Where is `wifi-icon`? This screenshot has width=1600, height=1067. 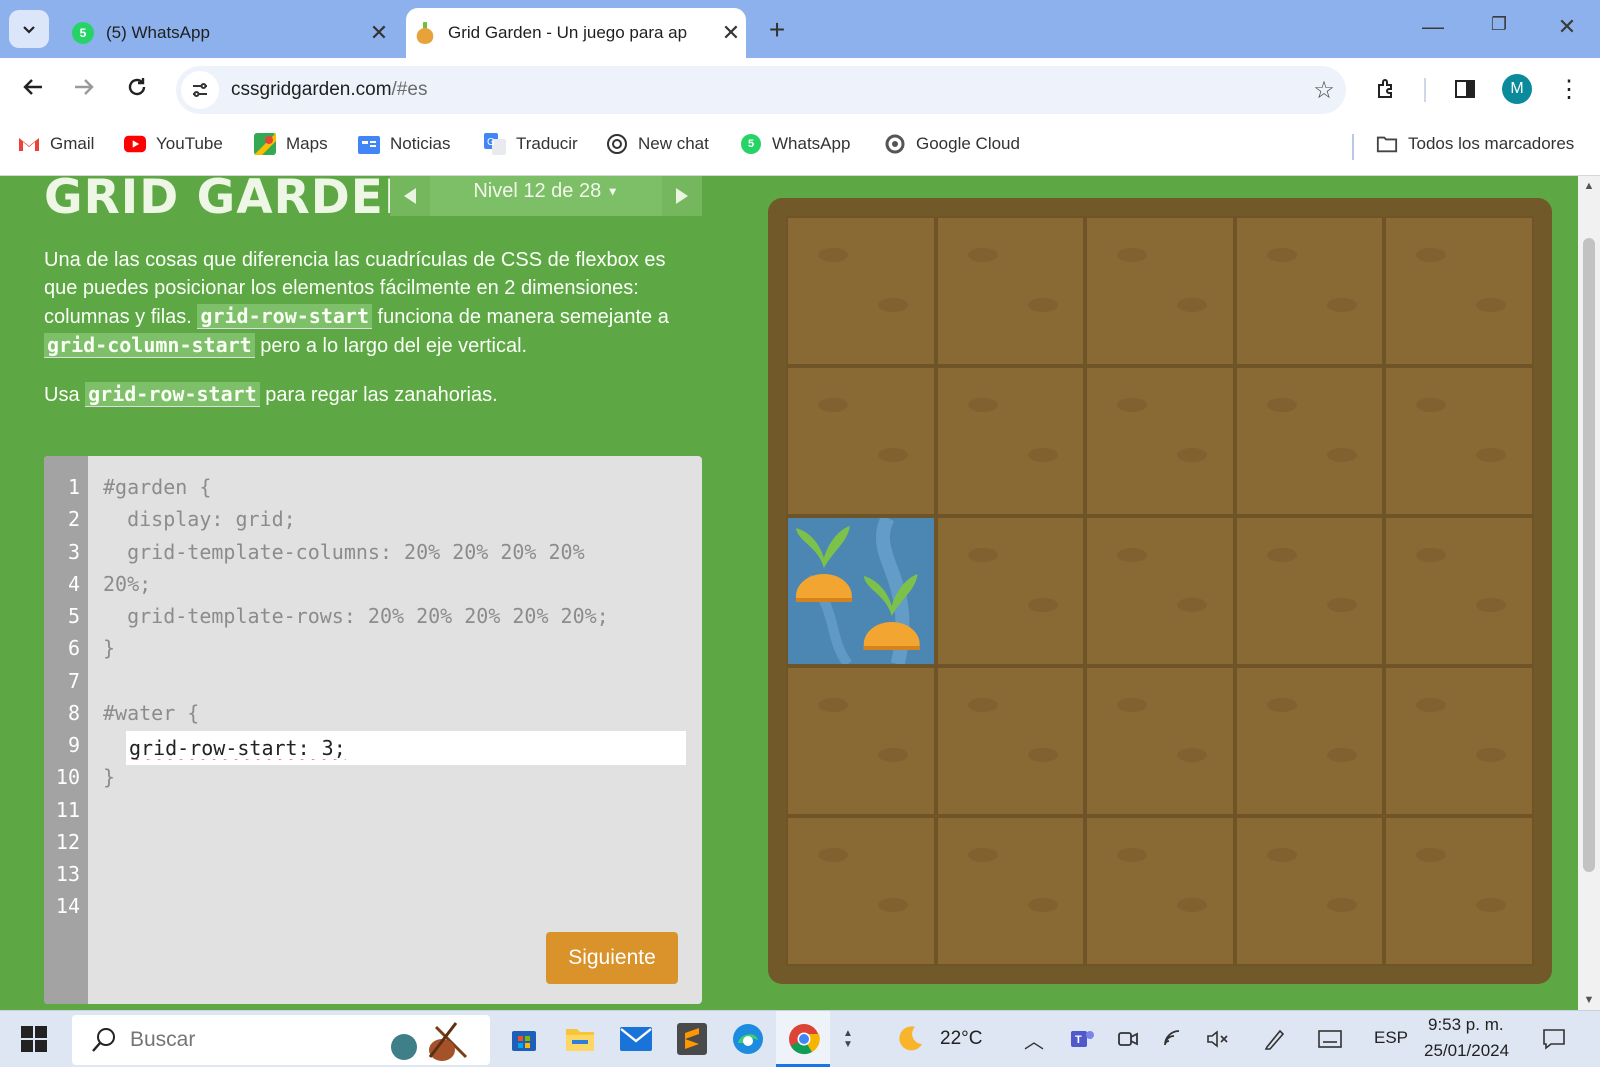
wifi-icon is located at coordinates (1174, 1039).